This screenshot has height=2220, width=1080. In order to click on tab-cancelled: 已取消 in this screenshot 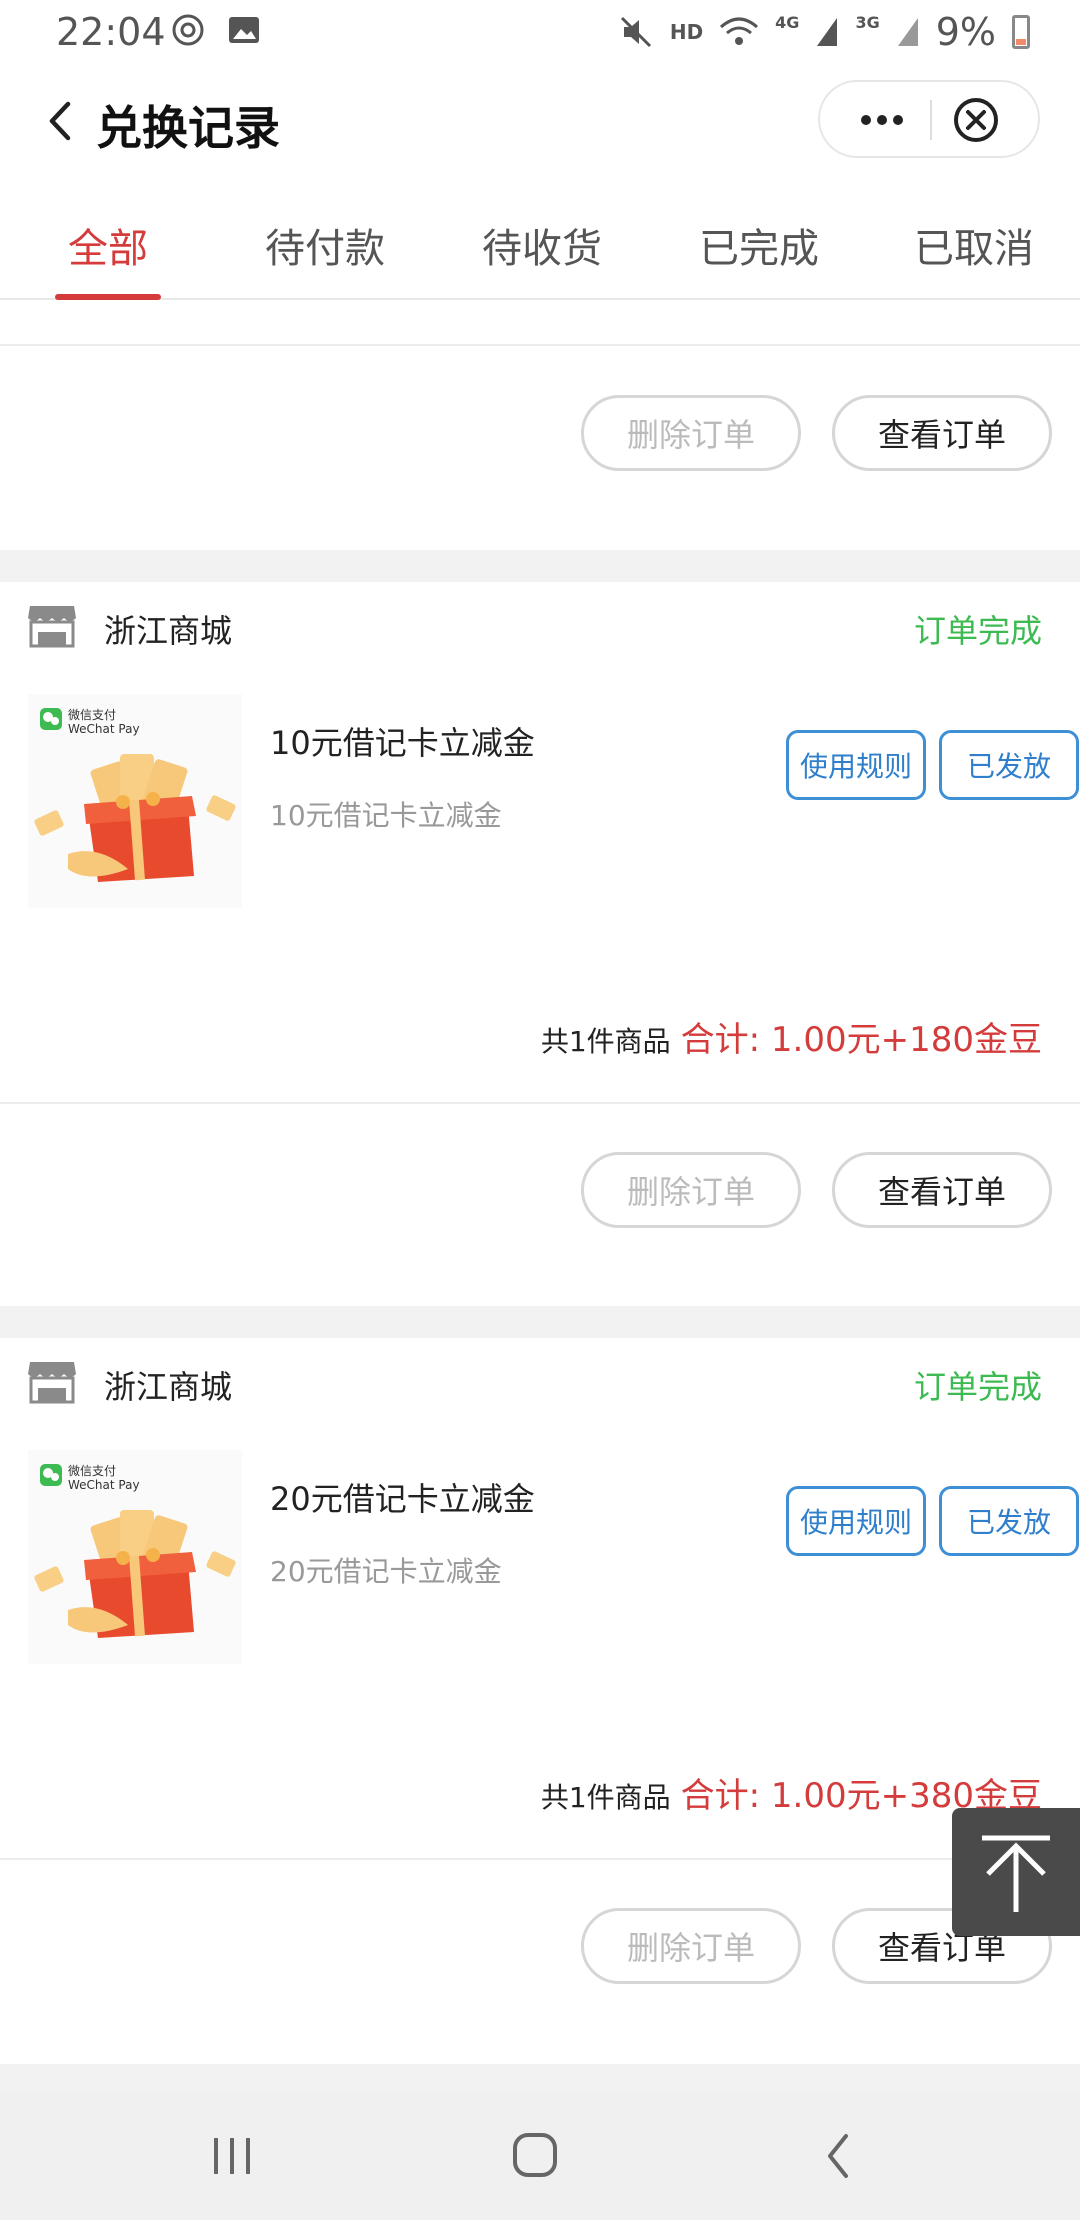, I will do `click(974, 245)`.